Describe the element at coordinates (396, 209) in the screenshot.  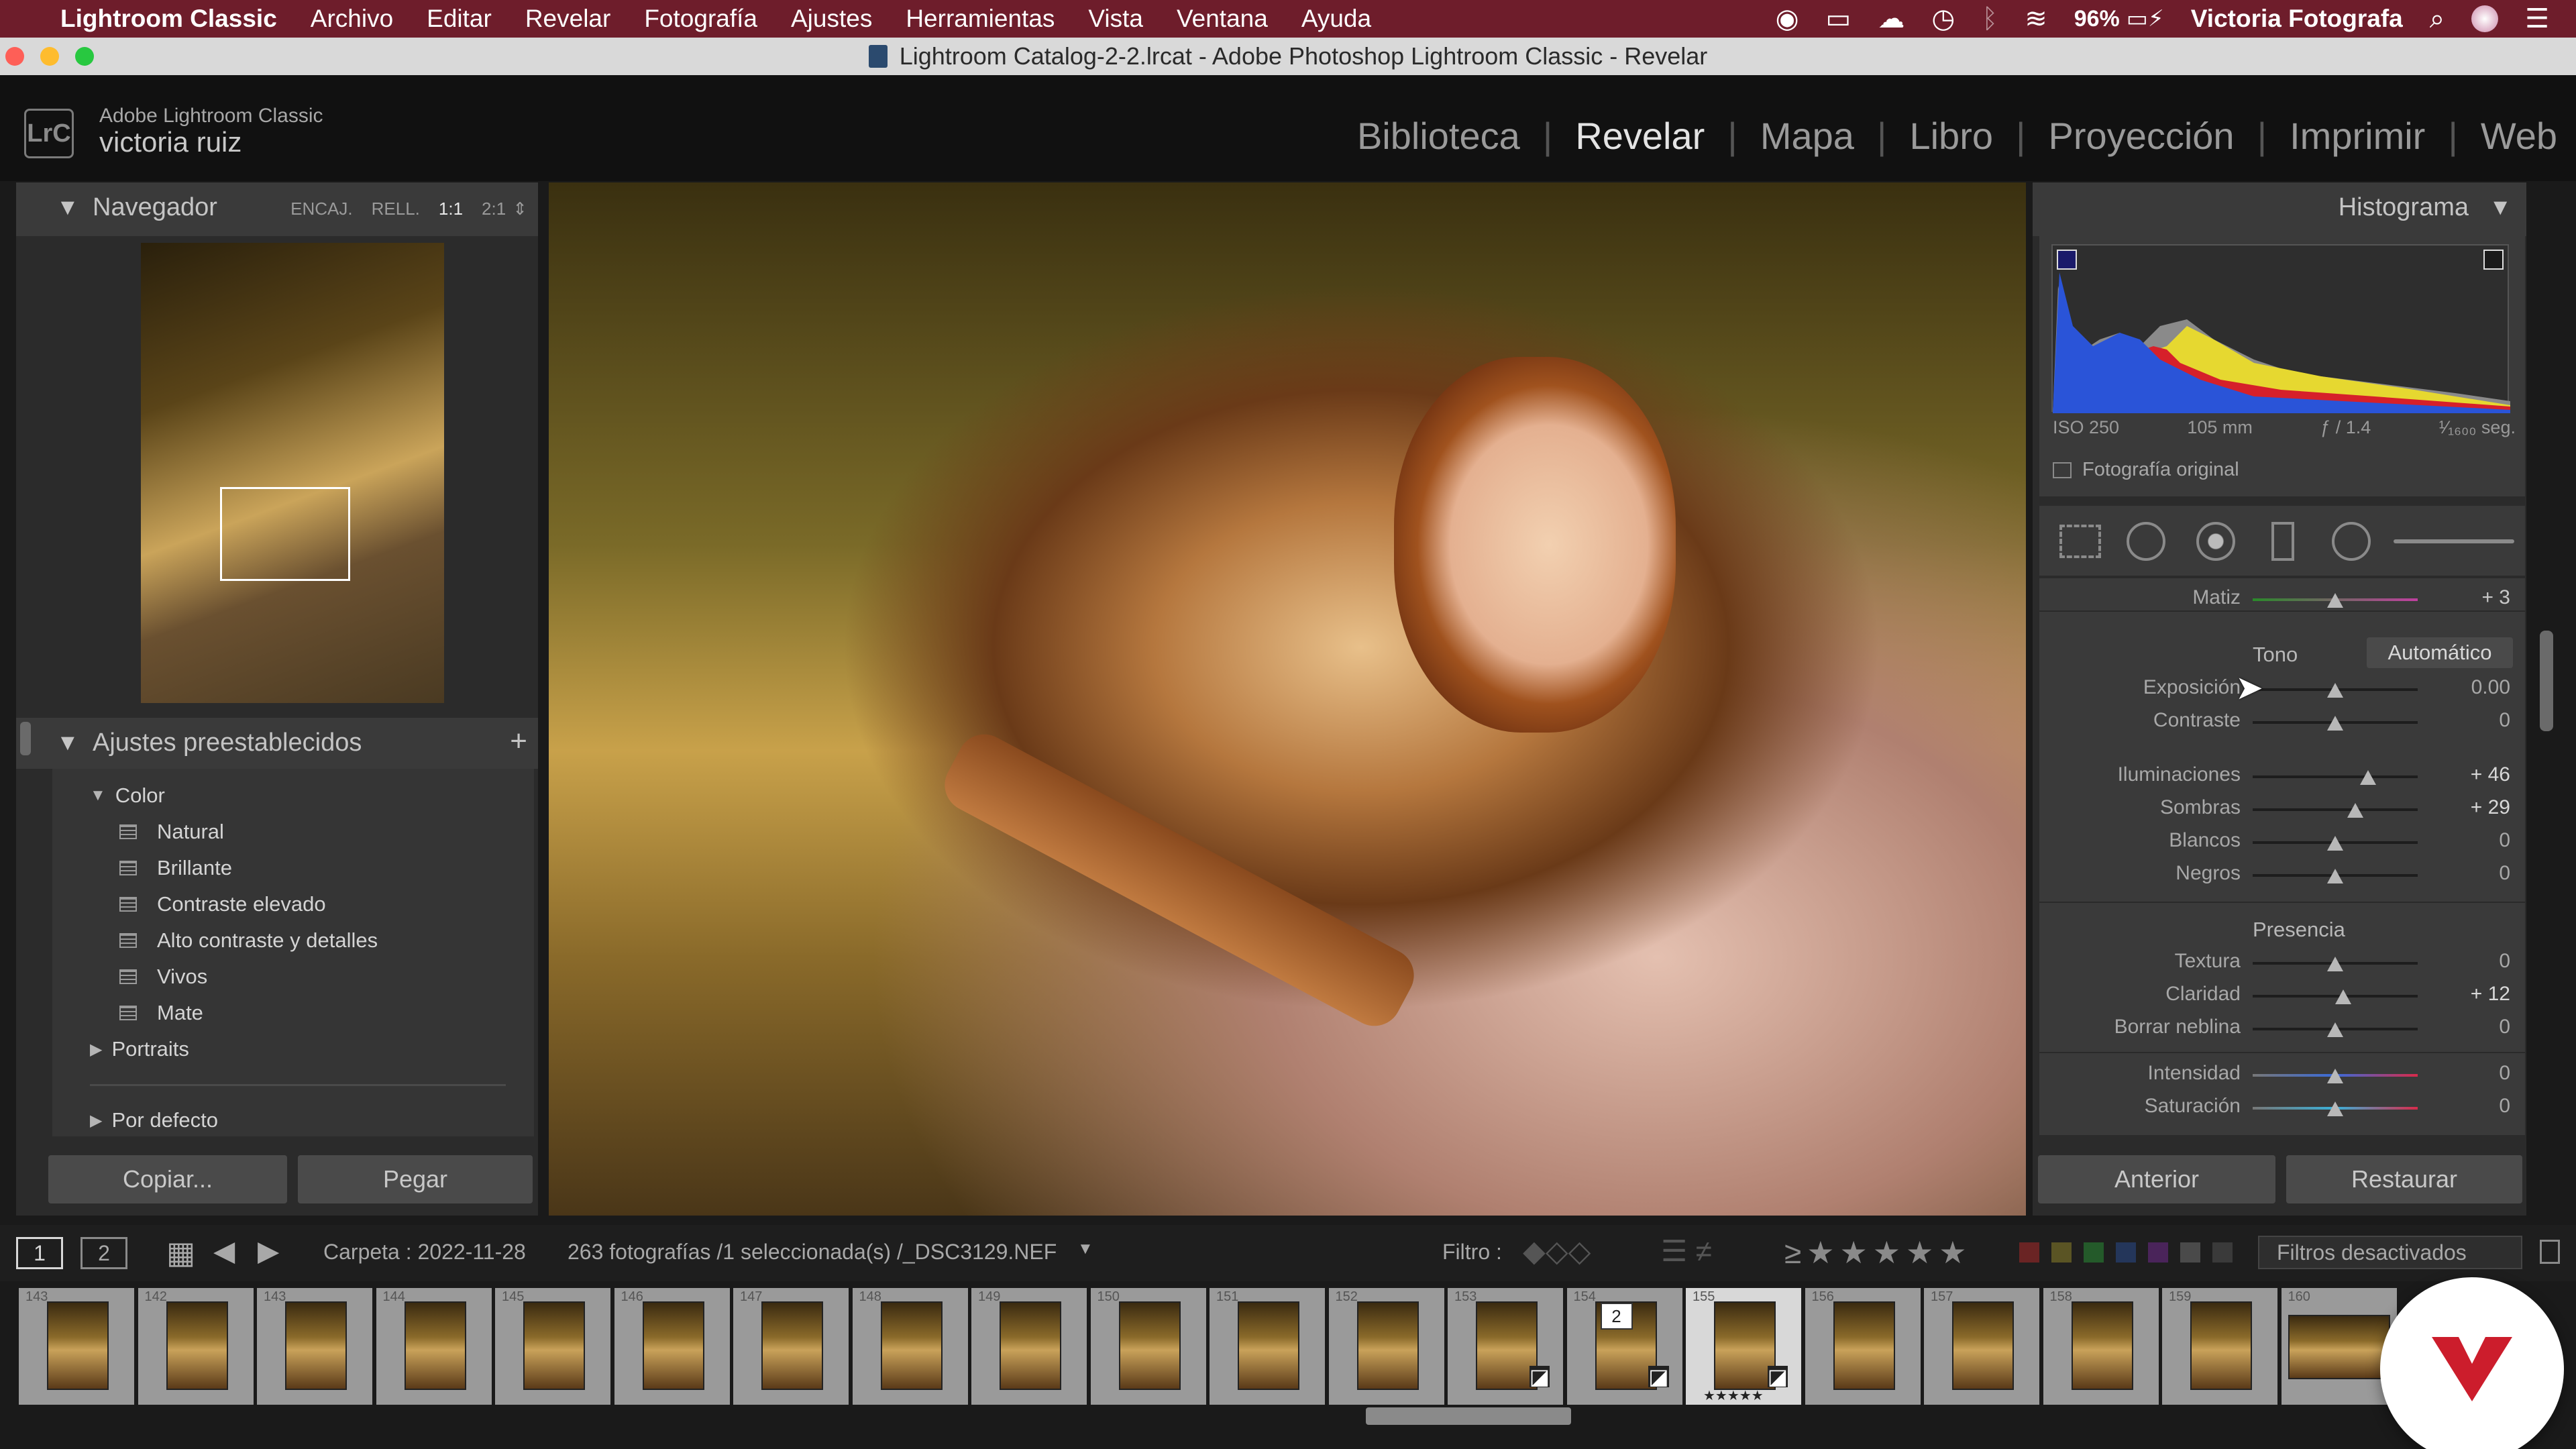
I see `zoom-fill: RELL.` at that location.